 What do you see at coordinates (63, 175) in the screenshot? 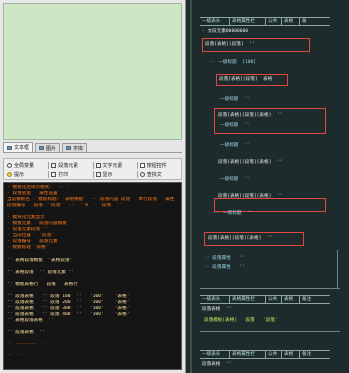
I see `button-label: 打印` at bounding box center [63, 175].